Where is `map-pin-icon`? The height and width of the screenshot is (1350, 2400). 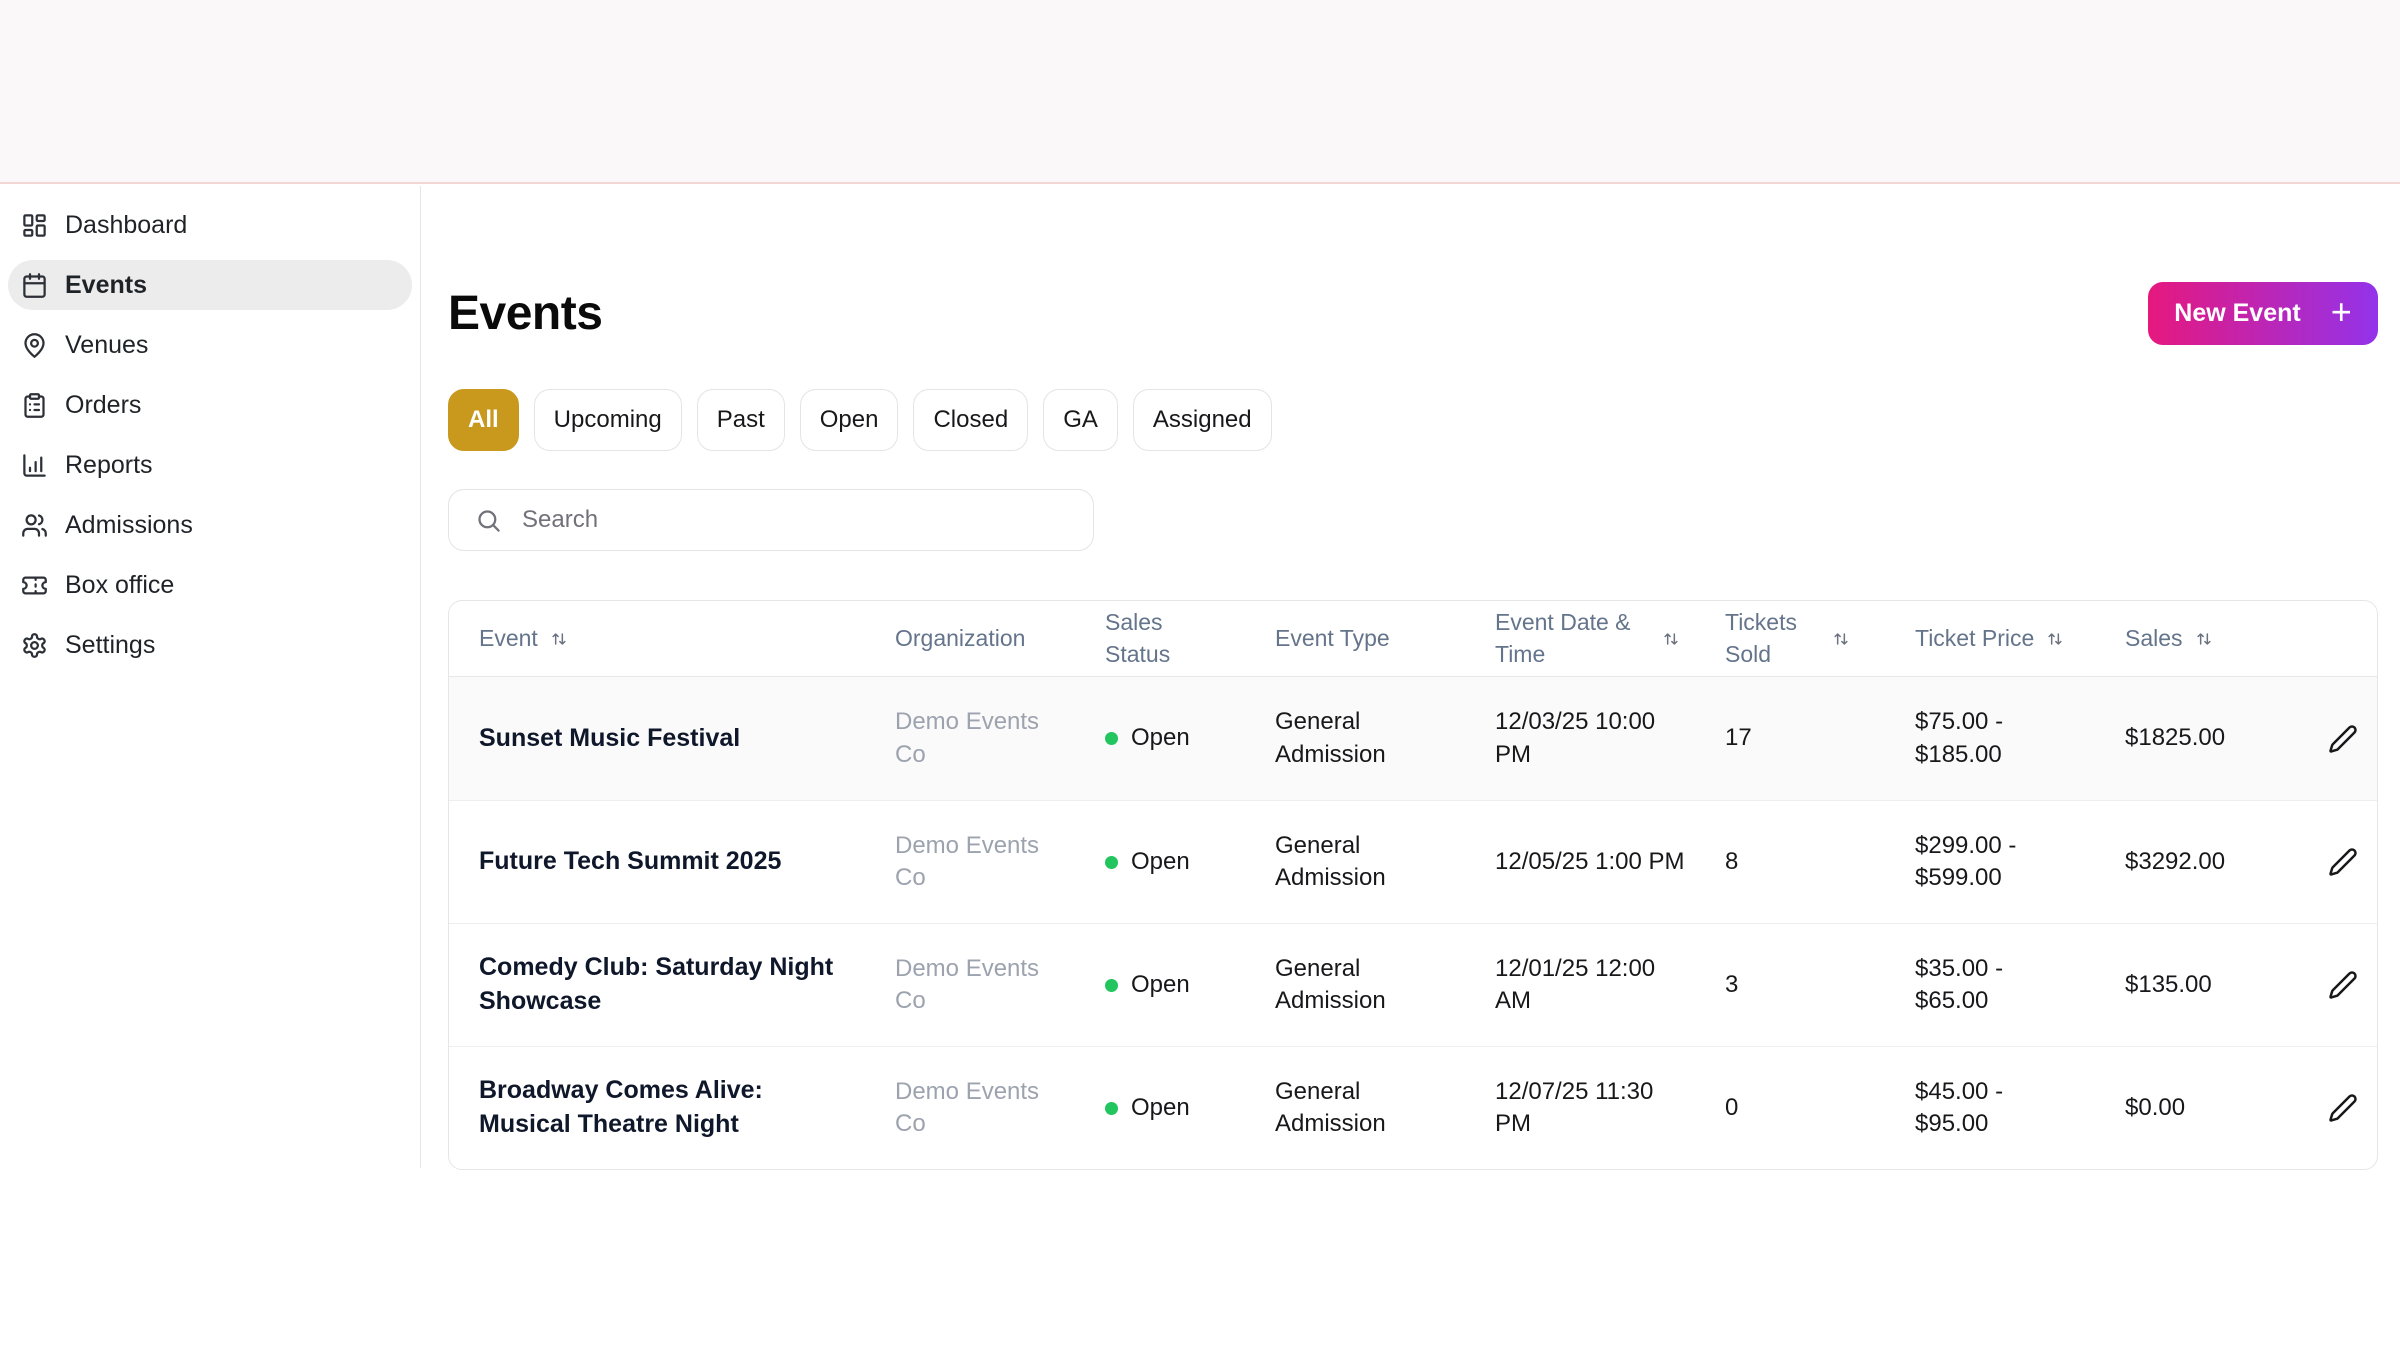
map-pin-icon is located at coordinates (34, 345).